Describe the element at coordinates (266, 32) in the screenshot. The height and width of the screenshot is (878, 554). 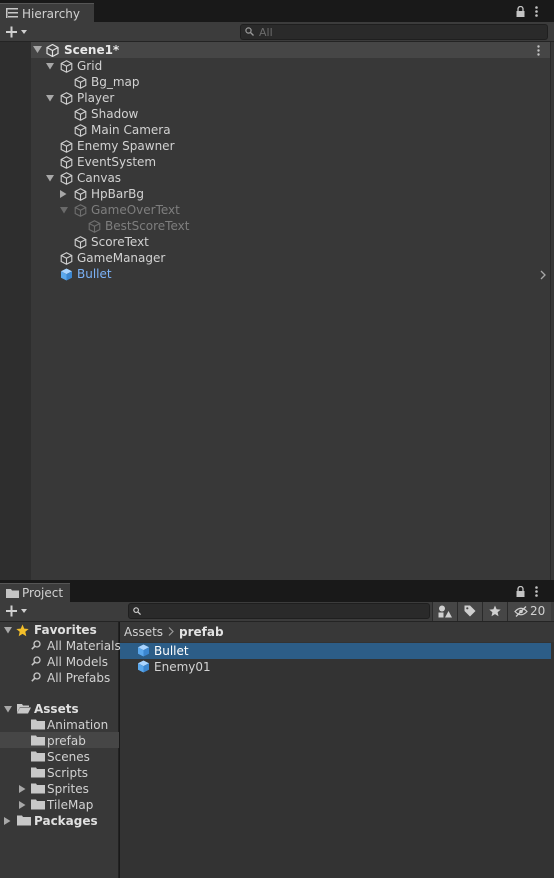
I see `search-placeholder: All` at that location.